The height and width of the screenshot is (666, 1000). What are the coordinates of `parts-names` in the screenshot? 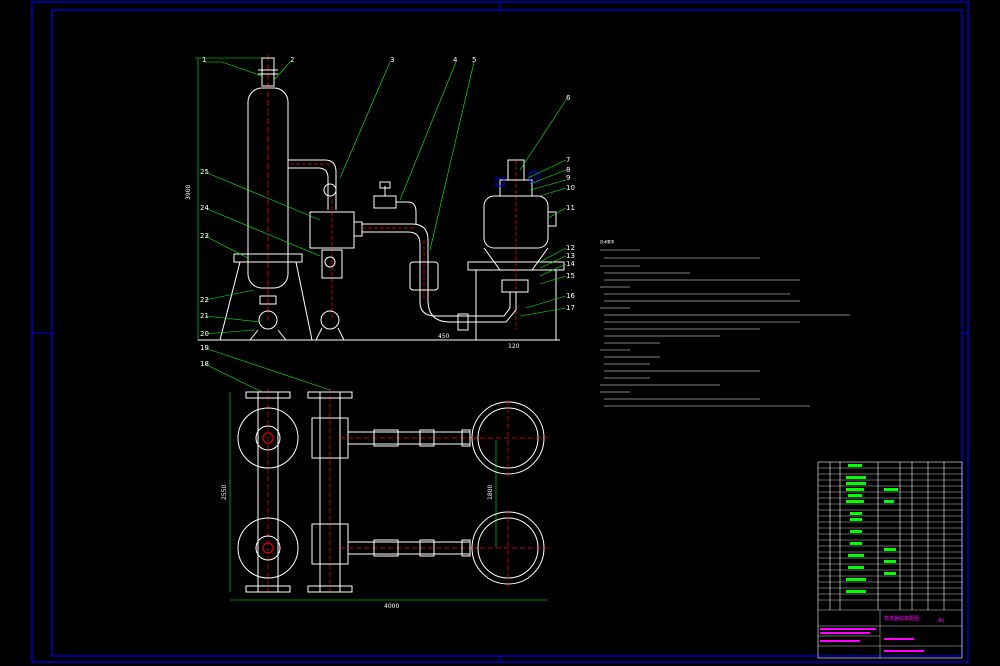 It's located at (872, 528).